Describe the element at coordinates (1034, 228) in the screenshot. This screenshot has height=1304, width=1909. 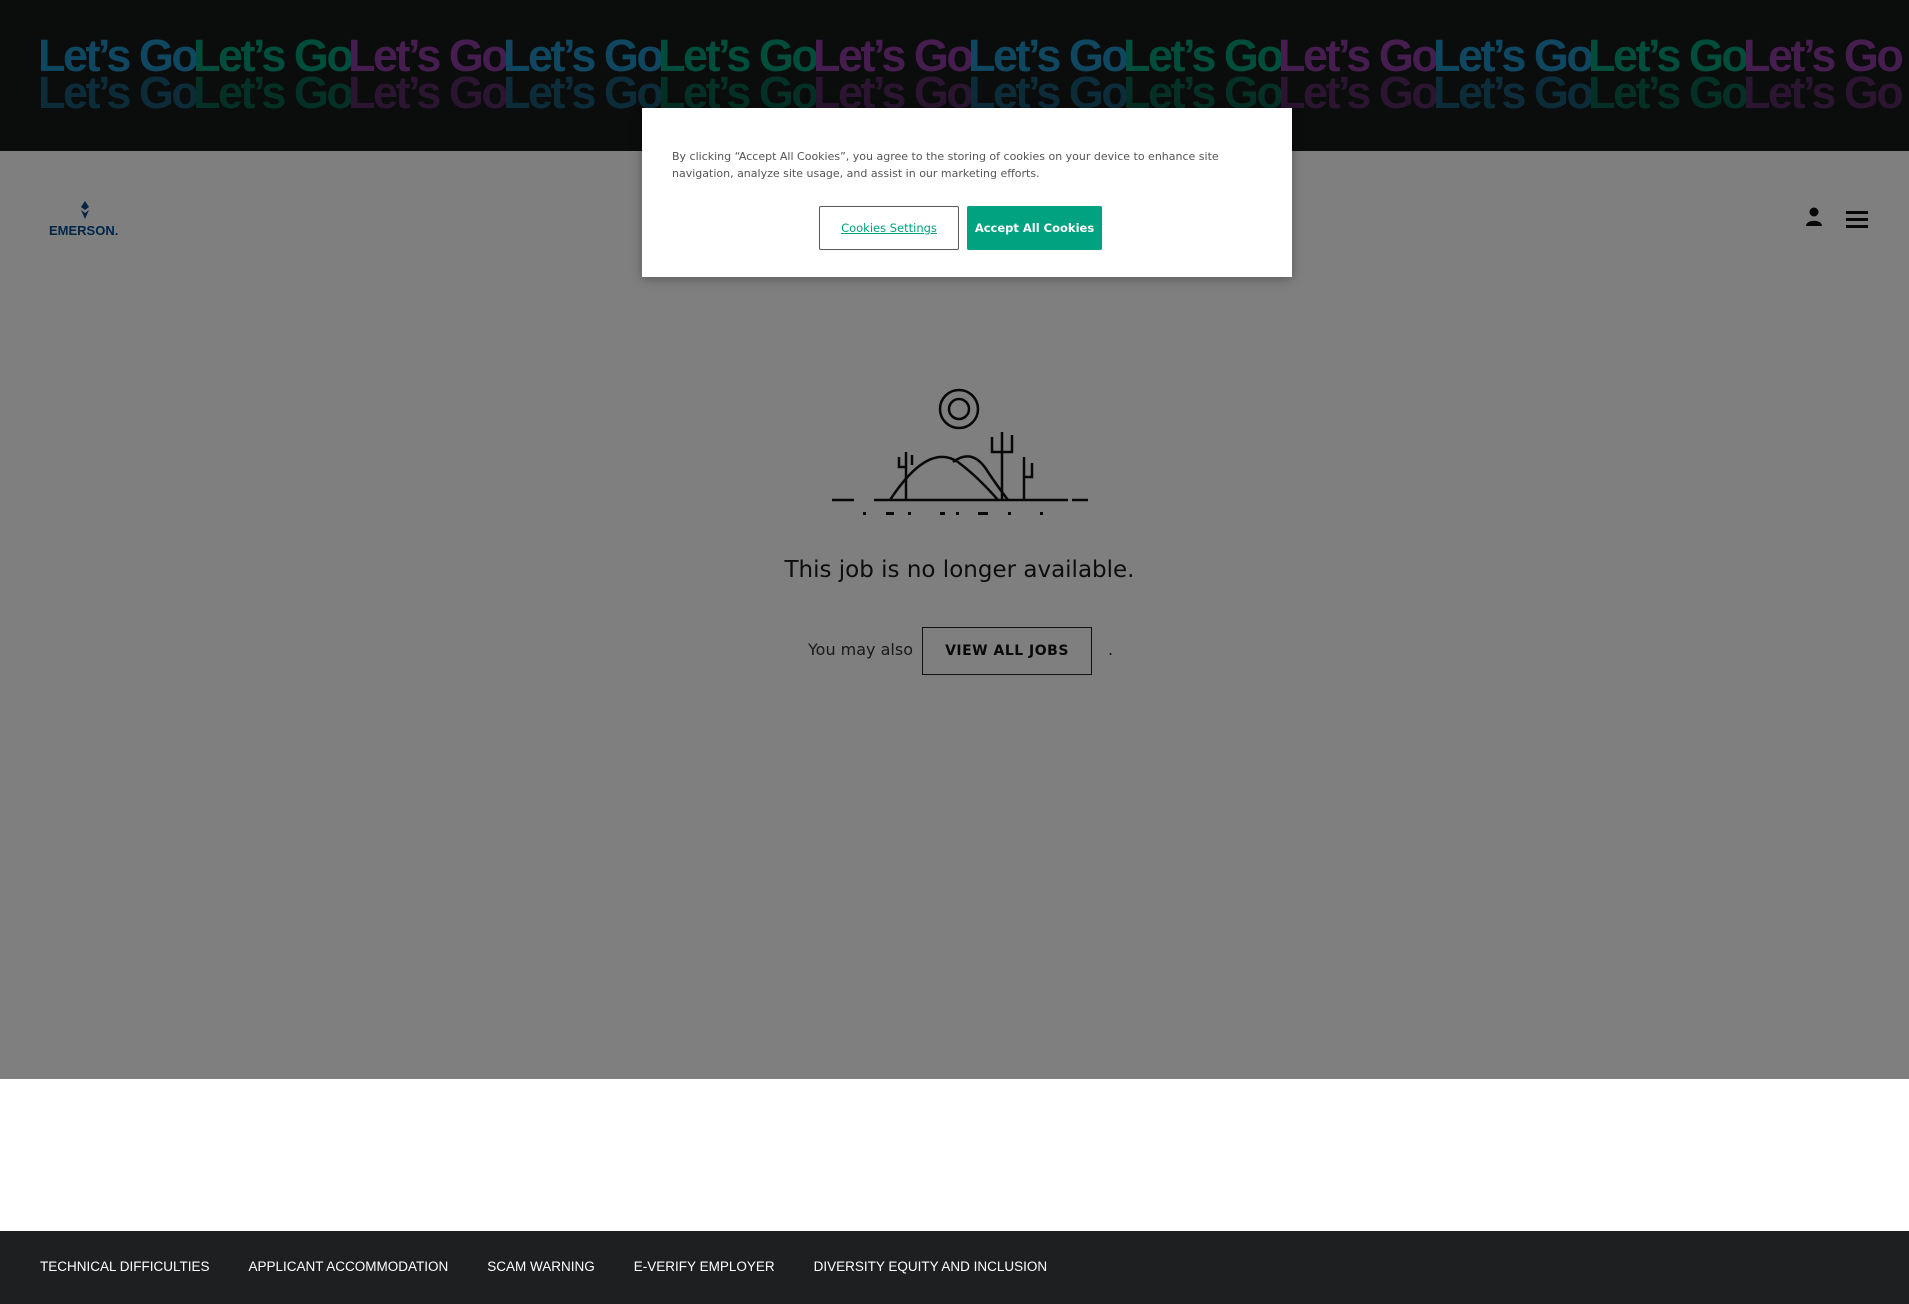
I see `accept-all-cookies-button: Accept All Cookies` at that location.